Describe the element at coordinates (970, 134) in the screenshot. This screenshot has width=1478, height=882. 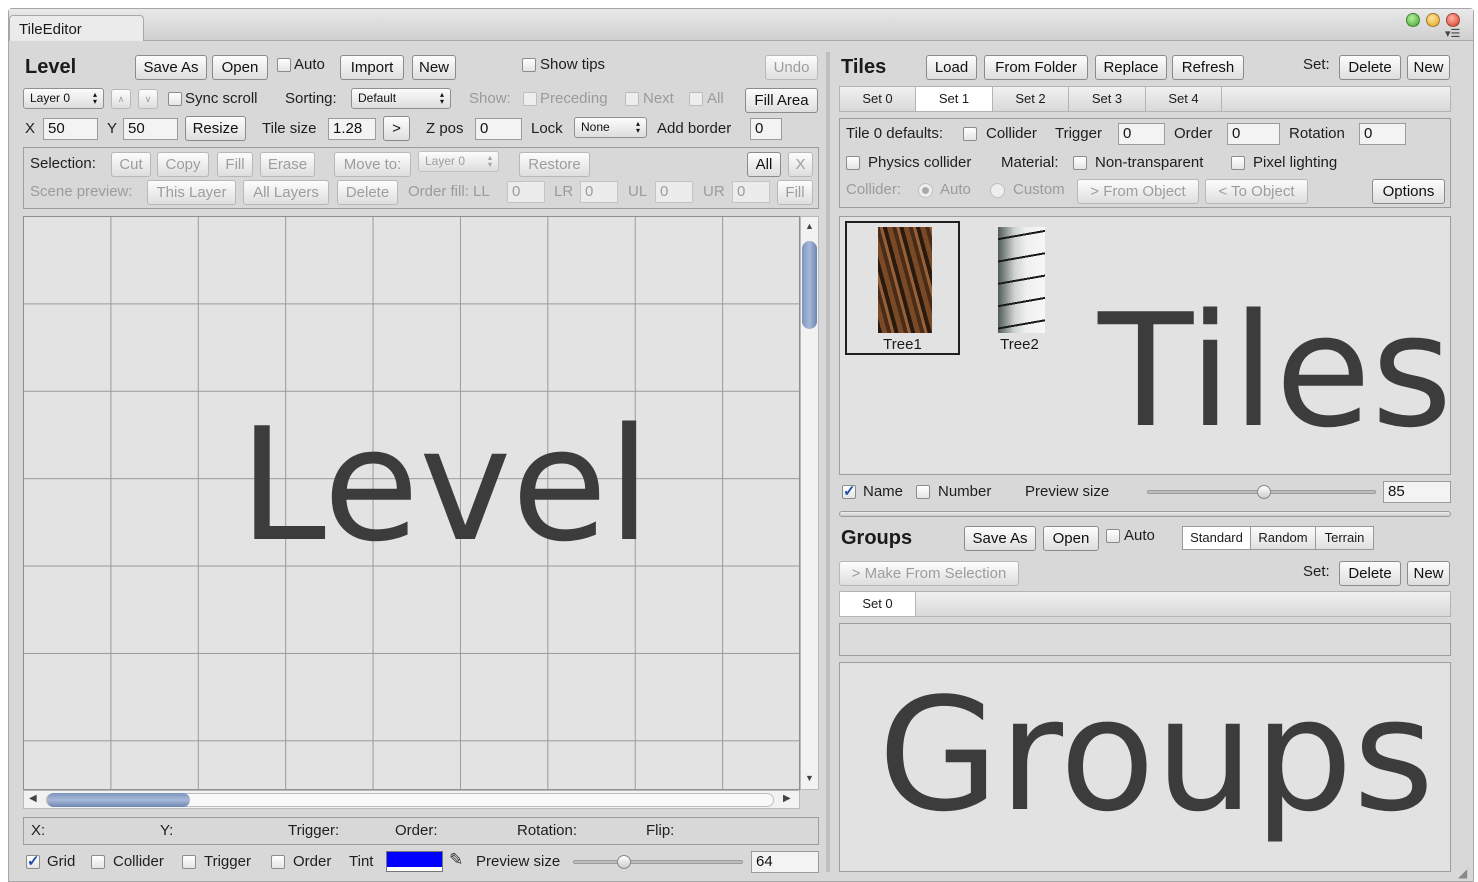
I see `collider-checkbox` at that location.